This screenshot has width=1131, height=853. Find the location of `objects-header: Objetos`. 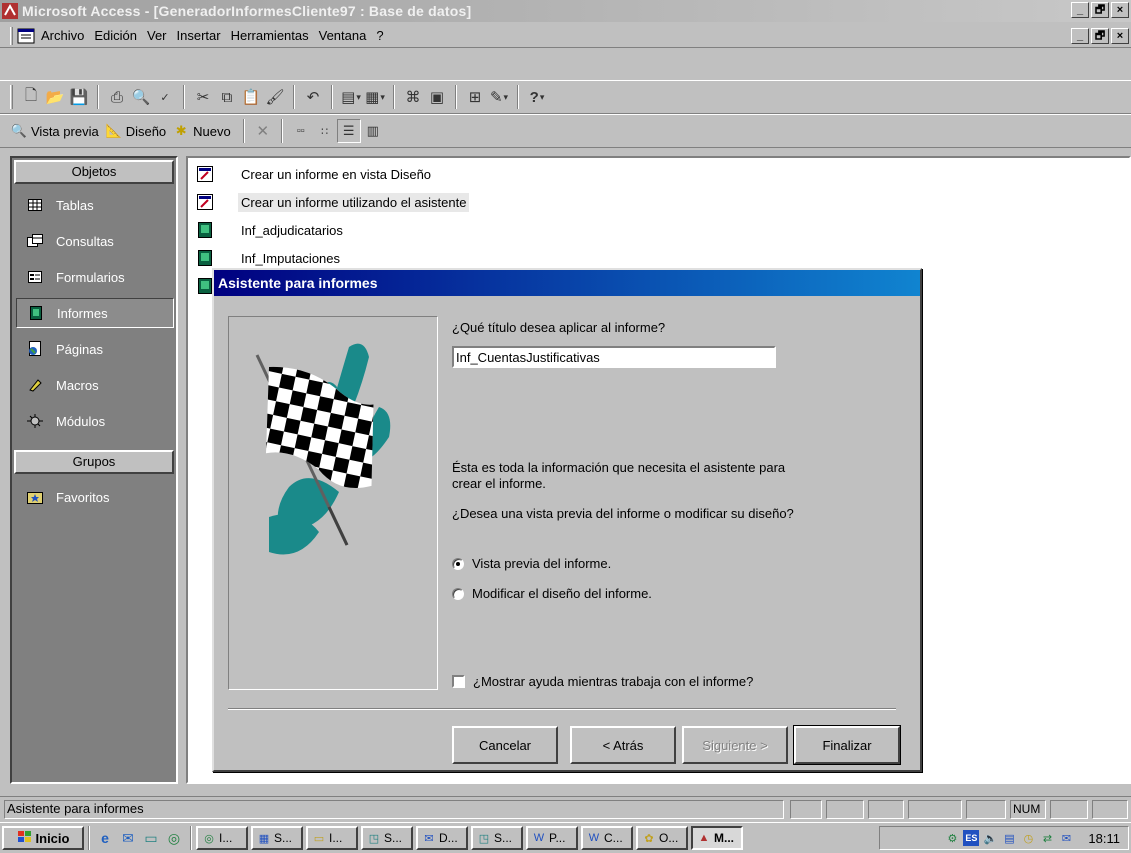

objects-header: Objetos is located at coordinates (94, 172).